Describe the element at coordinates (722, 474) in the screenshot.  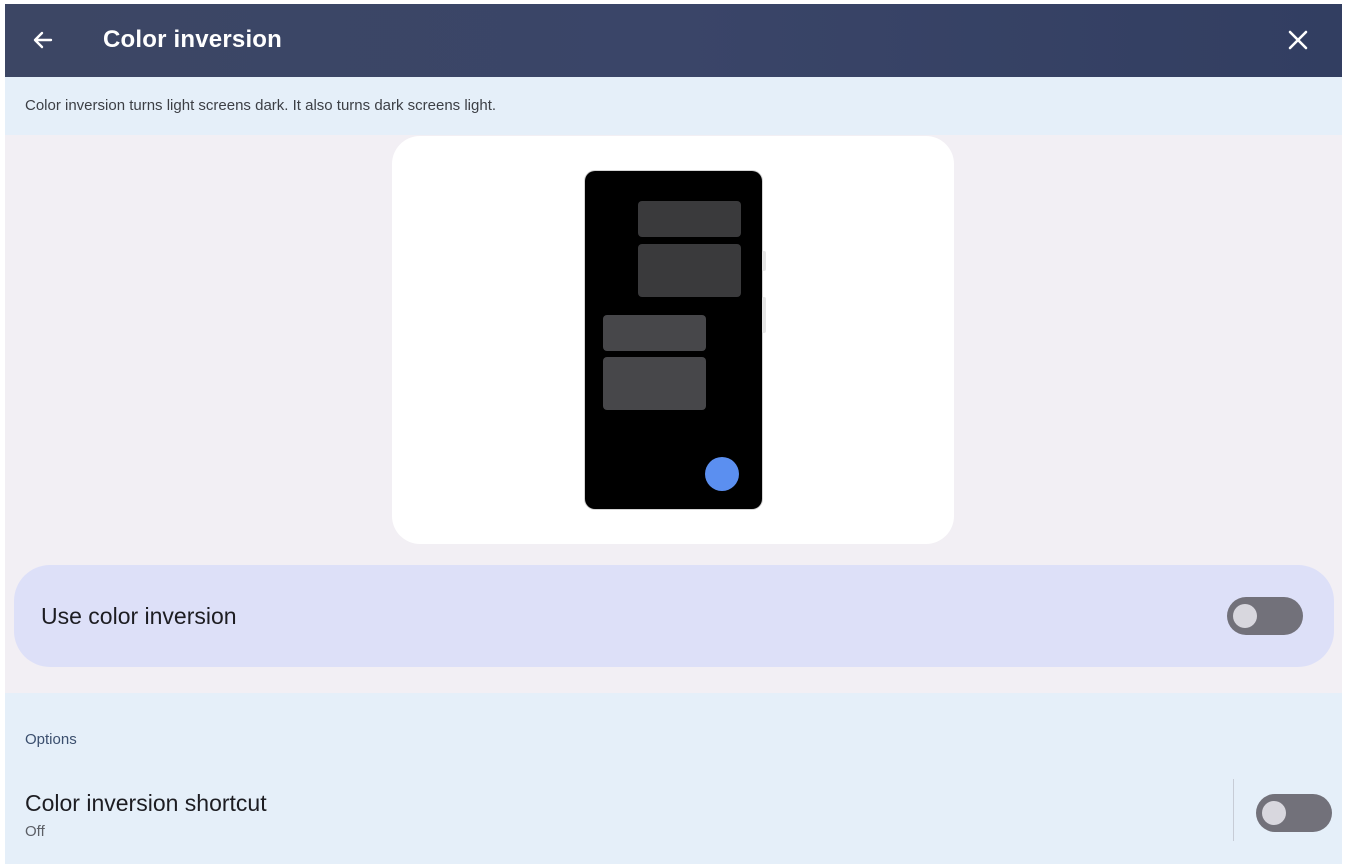
I see `preview-fab` at that location.